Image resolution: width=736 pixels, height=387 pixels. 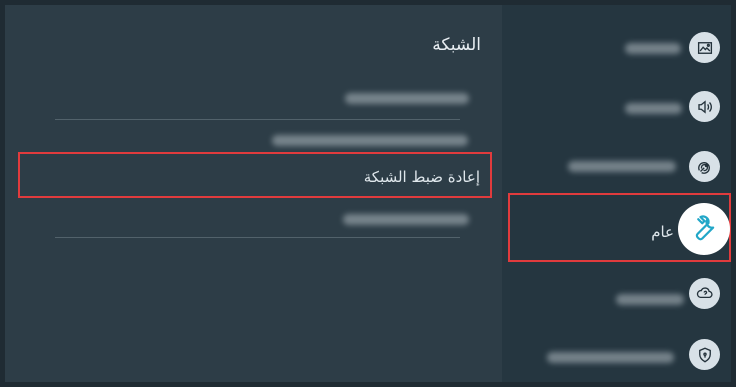 I want to click on sidebar-item-picture, so click(x=616, y=49).